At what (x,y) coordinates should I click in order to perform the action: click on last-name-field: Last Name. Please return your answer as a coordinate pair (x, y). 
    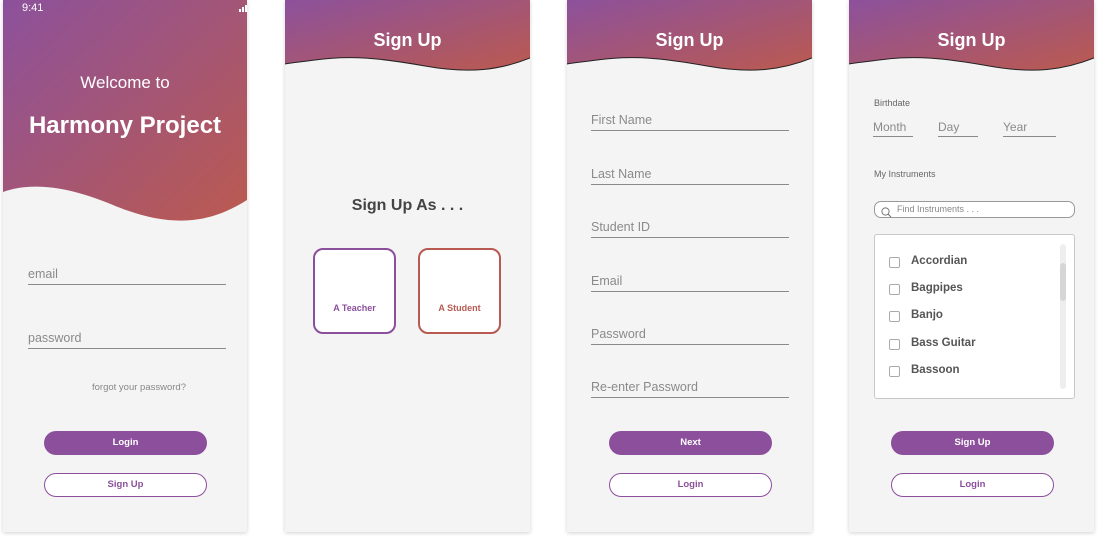
    Looking at the image, I should click on (690, 175).